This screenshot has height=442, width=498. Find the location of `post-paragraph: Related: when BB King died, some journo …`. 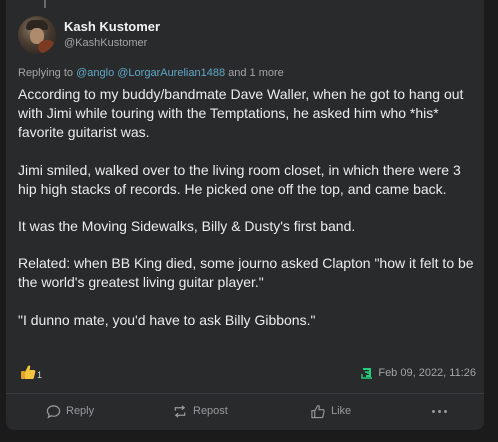

post-paragraph: Related: when BB King died, some journo … is located at coordinates (246, 273).